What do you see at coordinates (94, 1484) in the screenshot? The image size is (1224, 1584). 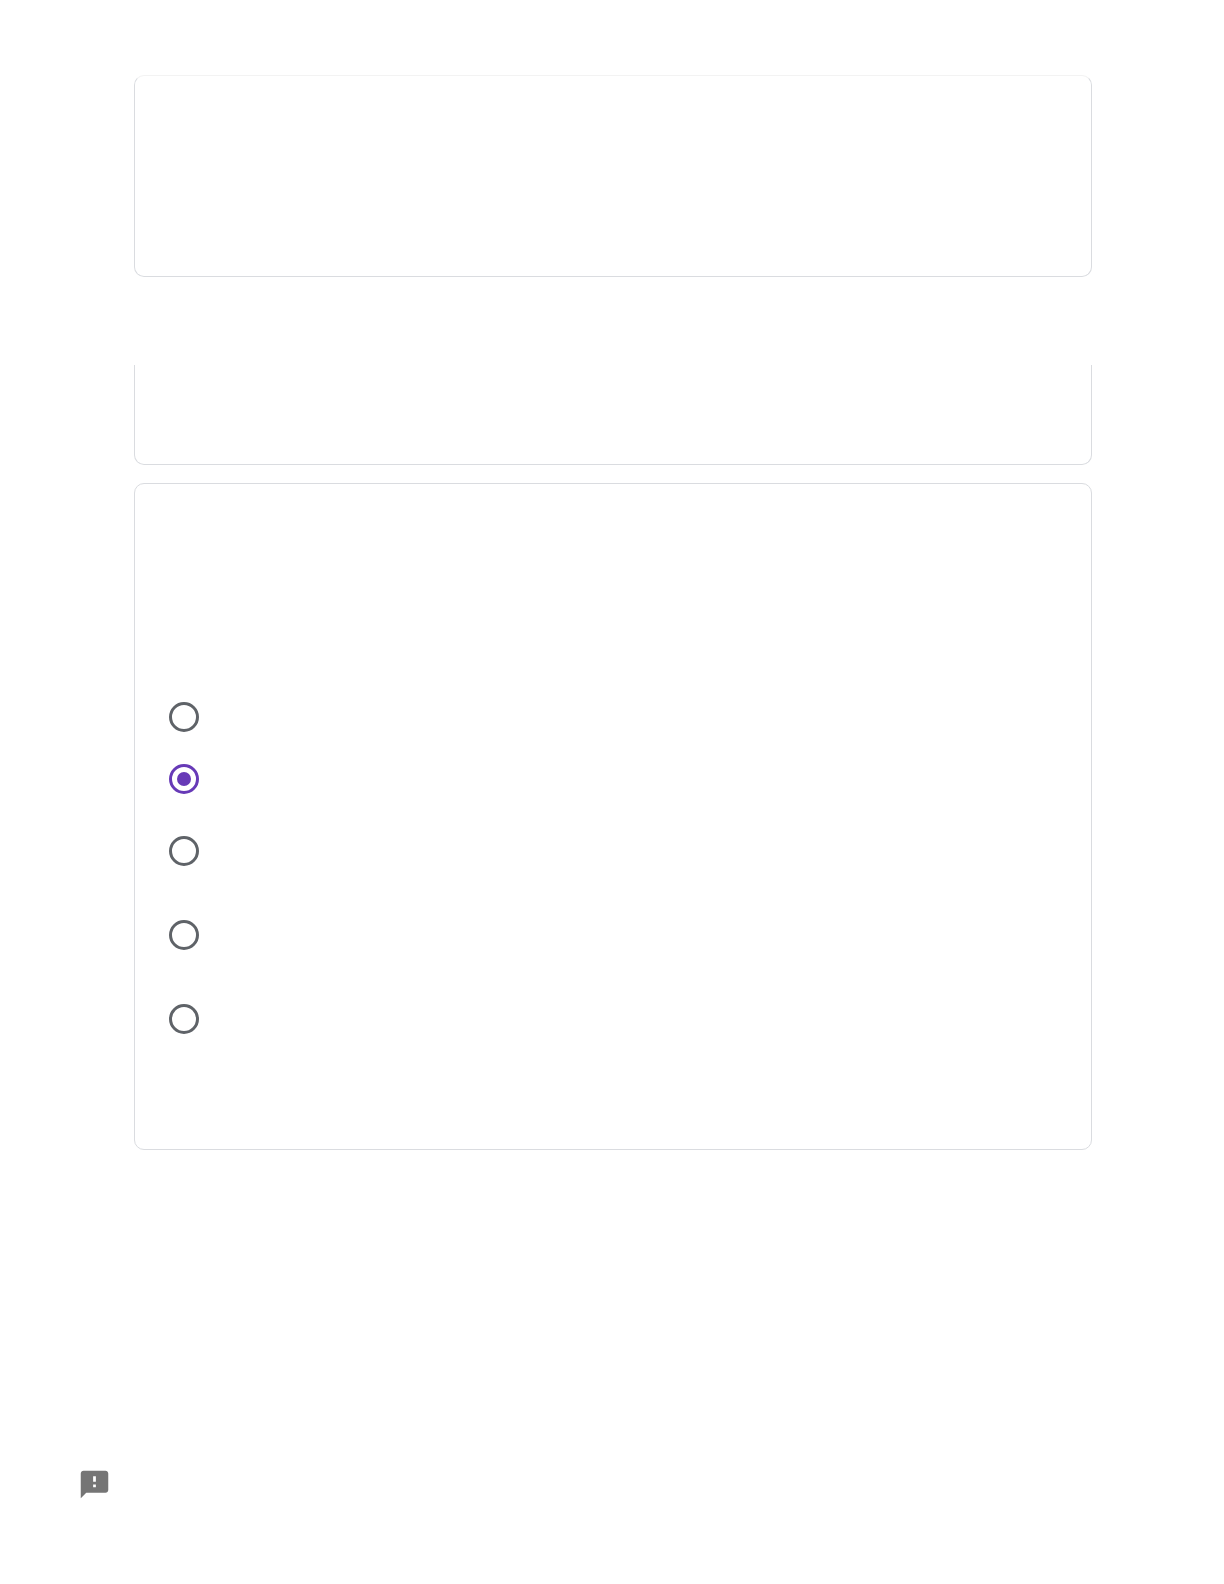 I see `feedback-icon` at bounding box center [94, 1484].